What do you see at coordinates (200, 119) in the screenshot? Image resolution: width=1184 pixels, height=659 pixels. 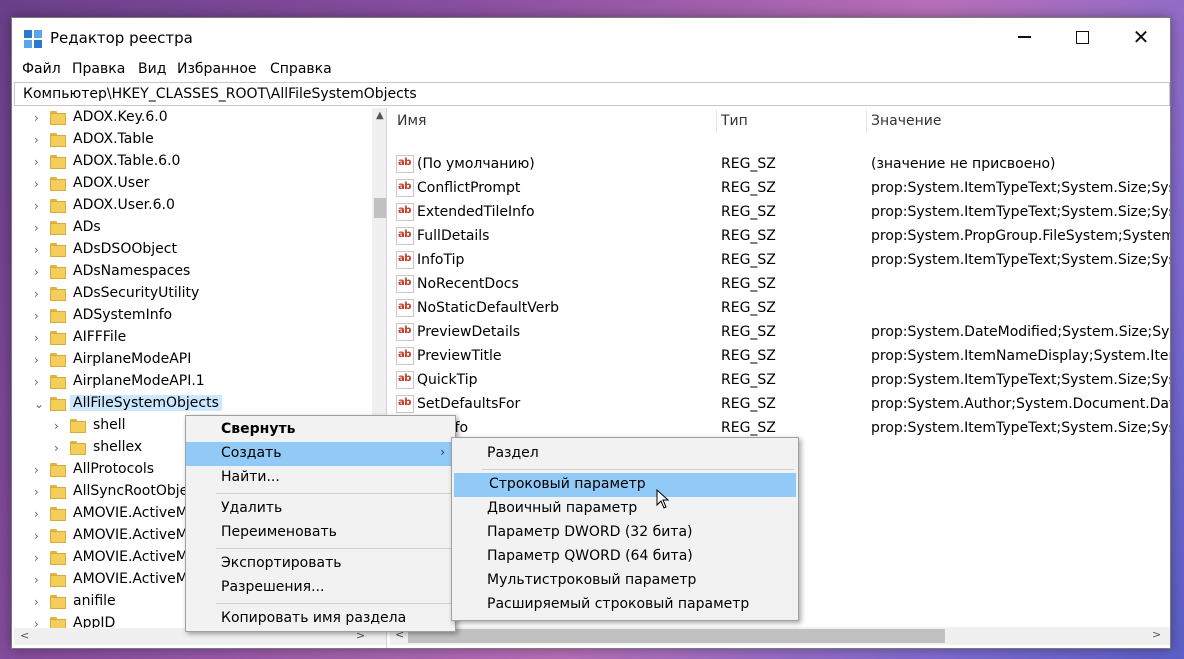 I see `tree-item: › ADOX.Key.6.0` at bounding box center [200, 119].